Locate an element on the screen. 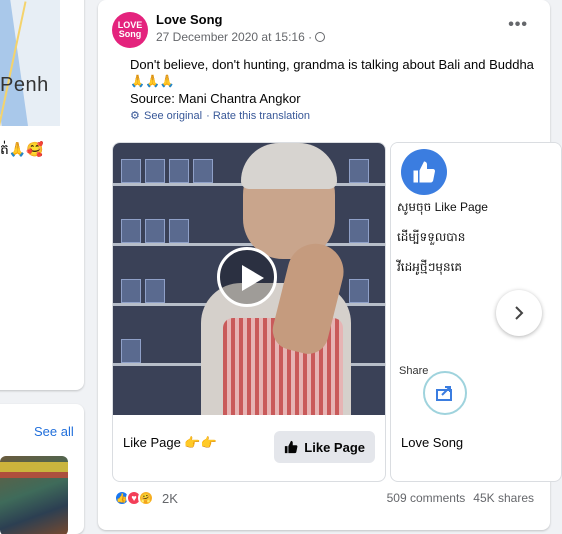 This screenshot has width=562, height=534. see-original-link: See original is located at coordinates (173, 116).